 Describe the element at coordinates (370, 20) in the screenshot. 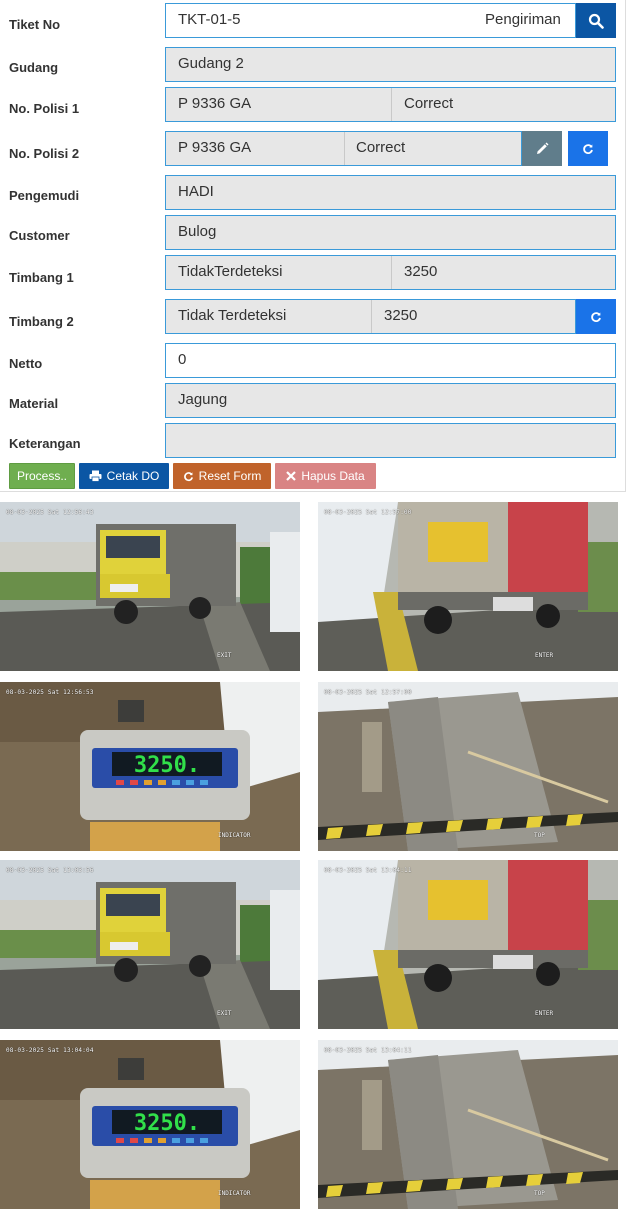

I see `tiket-no-field: TKT-01-5 Pengiriman` at that location.